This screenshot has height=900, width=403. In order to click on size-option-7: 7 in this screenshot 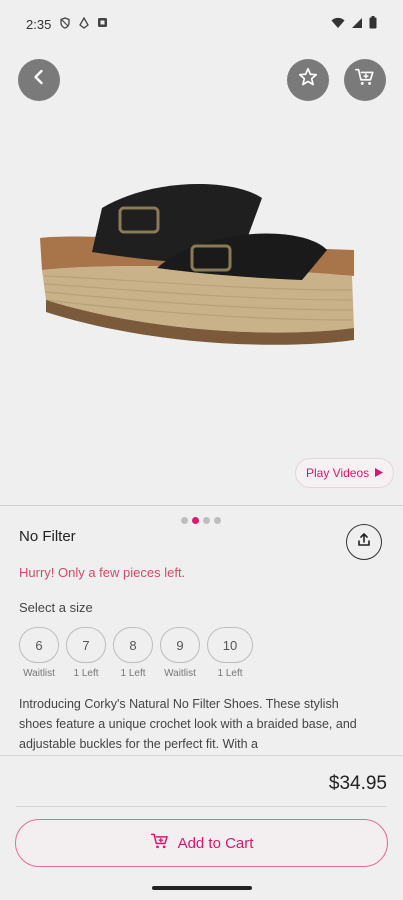, I will do `click(86, 645)`.